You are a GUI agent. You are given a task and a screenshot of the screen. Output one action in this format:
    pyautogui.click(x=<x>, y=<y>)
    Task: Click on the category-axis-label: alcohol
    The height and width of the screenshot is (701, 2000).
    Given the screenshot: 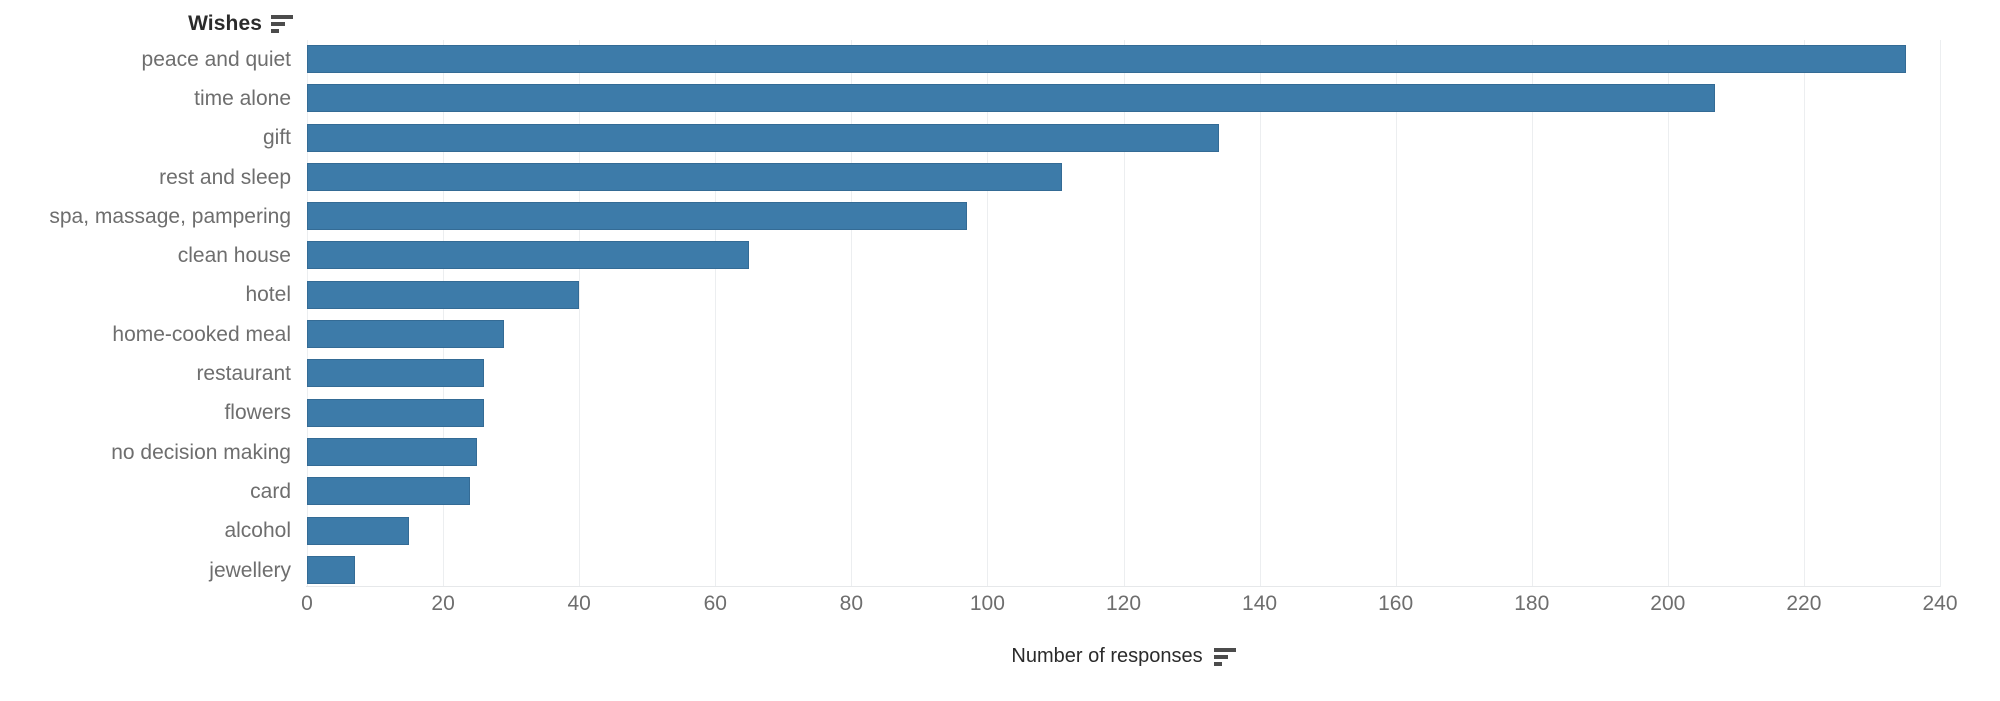 What is the action you would take?
    pyautogui.click(x=257, y=531)
    